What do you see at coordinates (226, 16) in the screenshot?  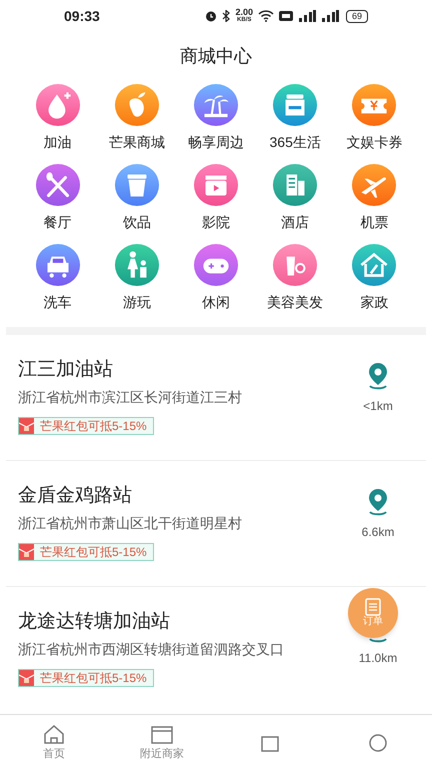 I see `bluetooth-icon` at bounding box center [226, 16].